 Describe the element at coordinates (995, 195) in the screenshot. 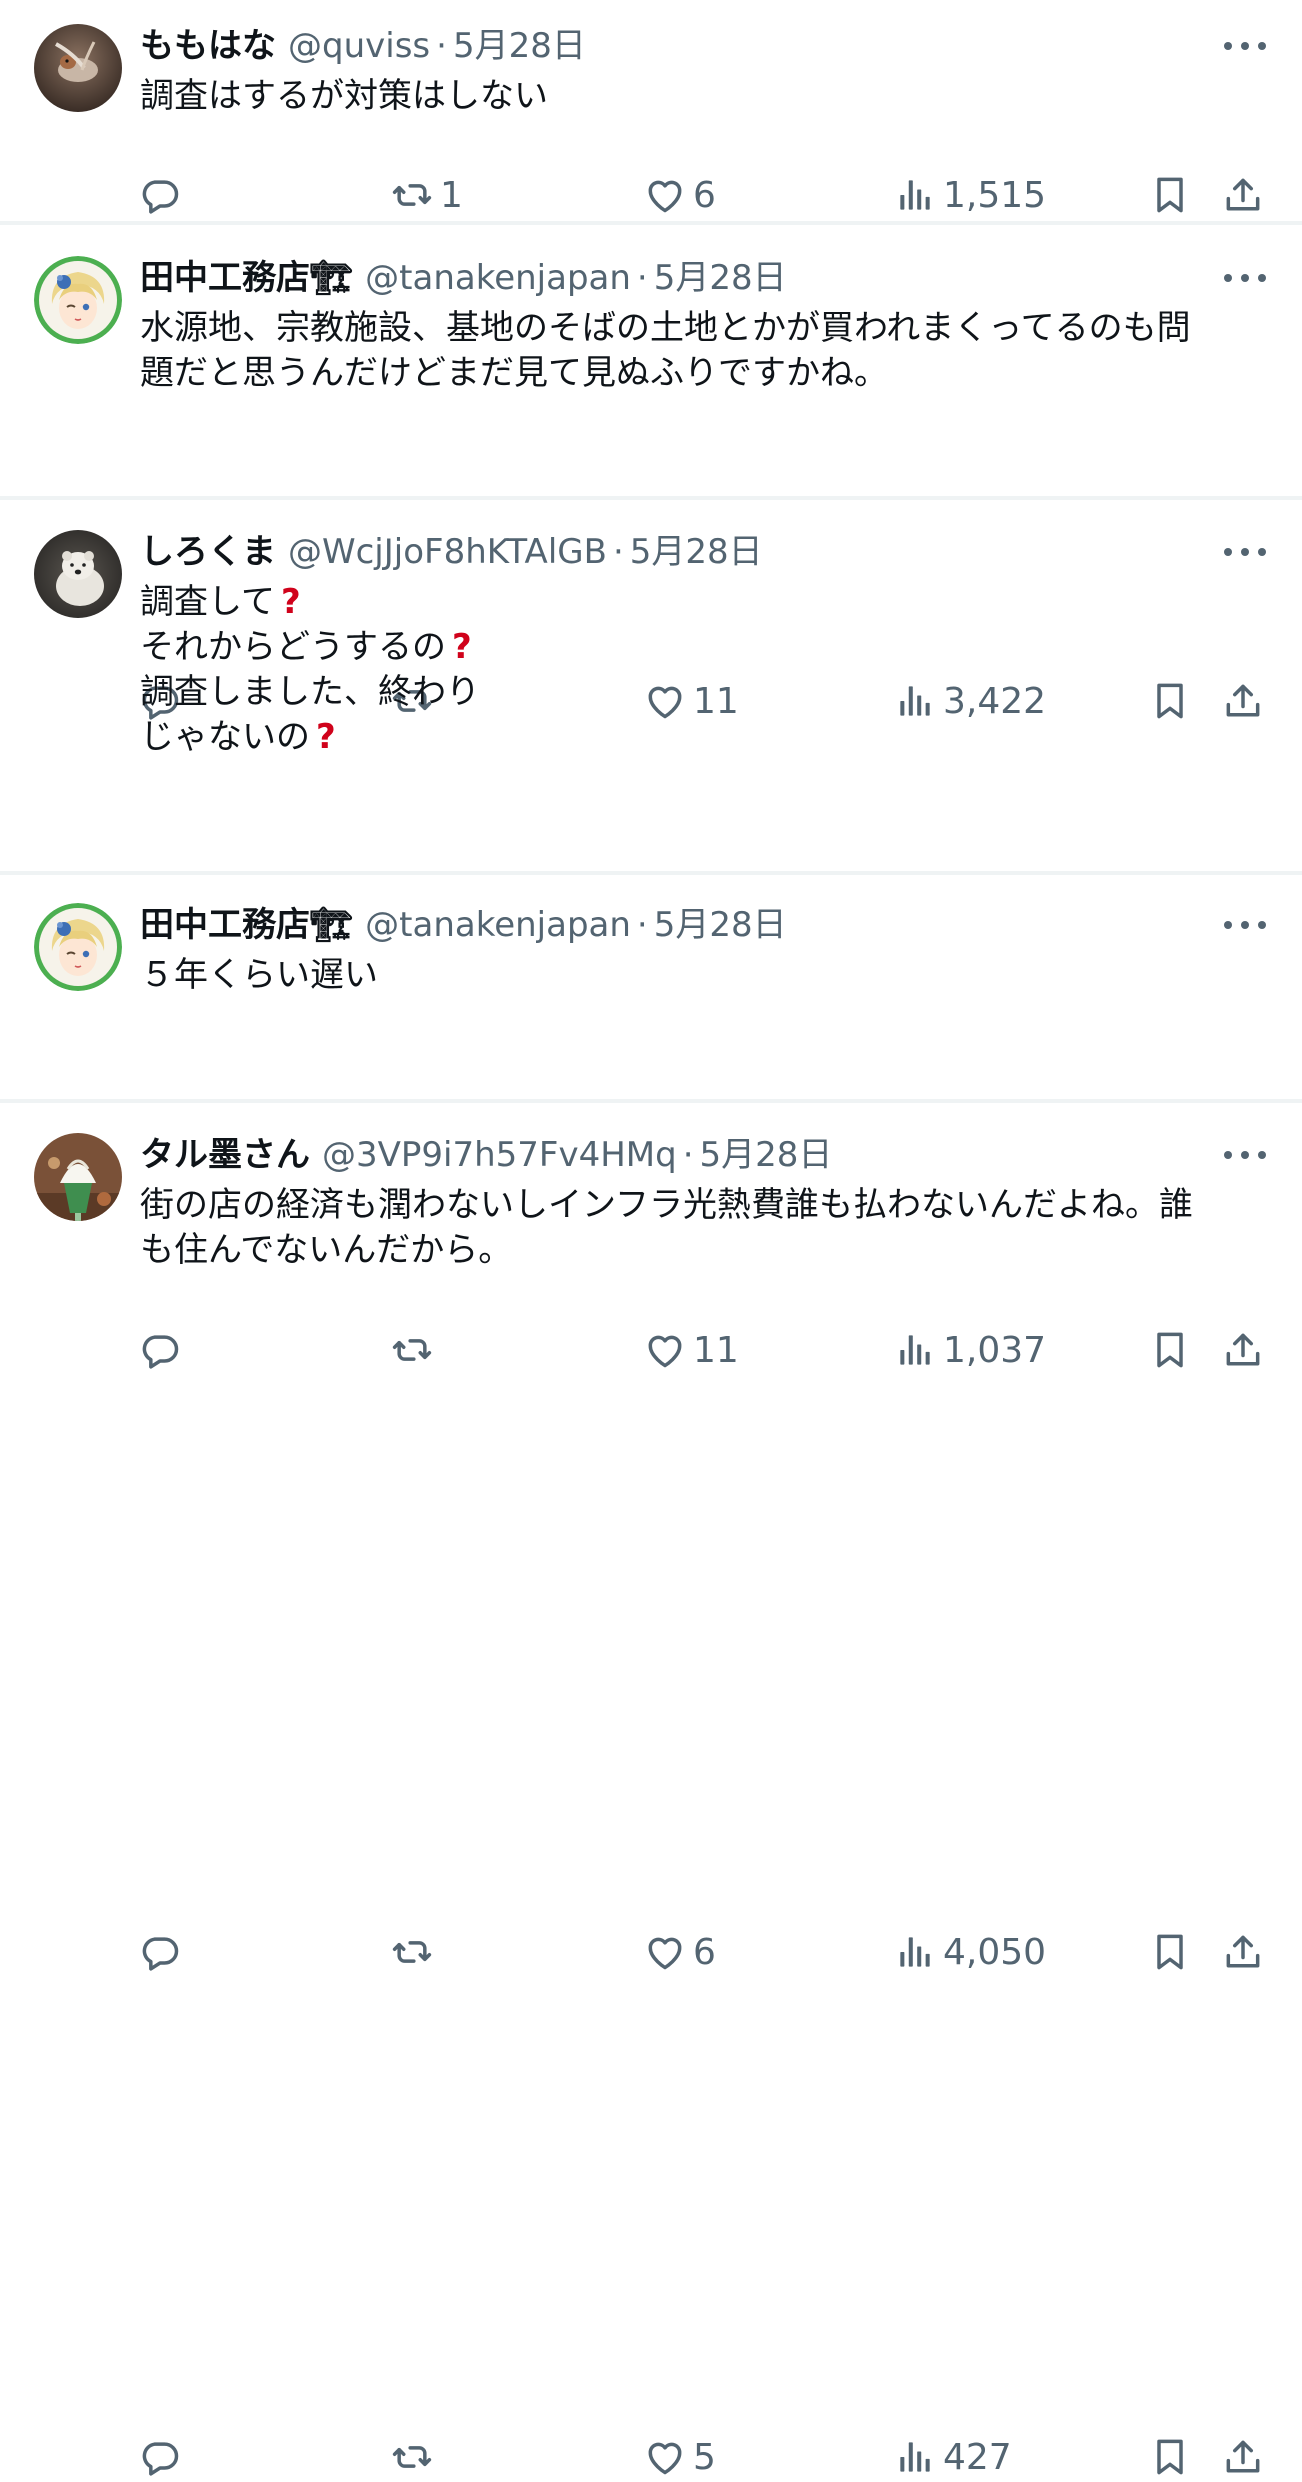

I see `views-count: 1,515` at that location.